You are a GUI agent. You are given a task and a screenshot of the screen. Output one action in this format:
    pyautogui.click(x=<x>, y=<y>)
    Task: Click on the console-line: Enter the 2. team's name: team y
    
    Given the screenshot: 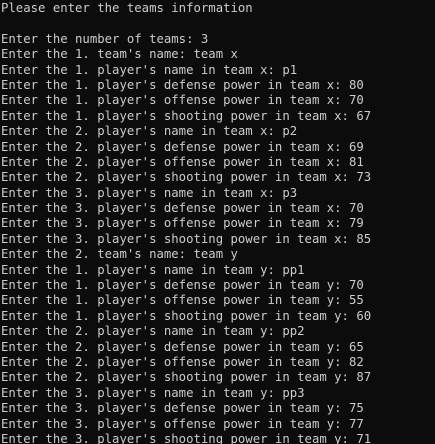 What is the action you would take?
    pyautogui.click(x=119, y=254)
    